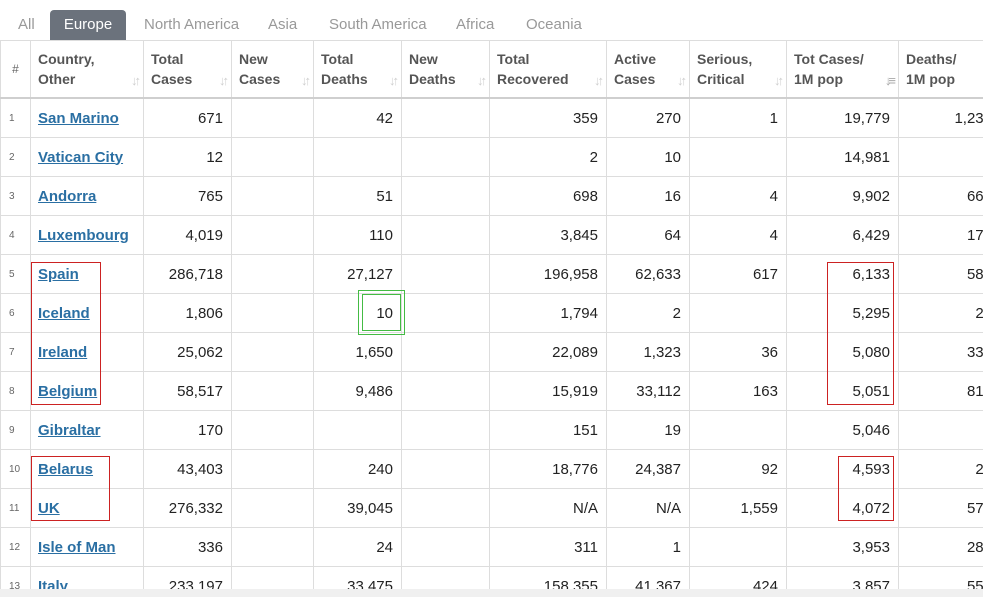  Describe the element at coordinates (648, 69) in the screenshot. I see `col-header-active-cases: Active Cases ↓↑` at that location.